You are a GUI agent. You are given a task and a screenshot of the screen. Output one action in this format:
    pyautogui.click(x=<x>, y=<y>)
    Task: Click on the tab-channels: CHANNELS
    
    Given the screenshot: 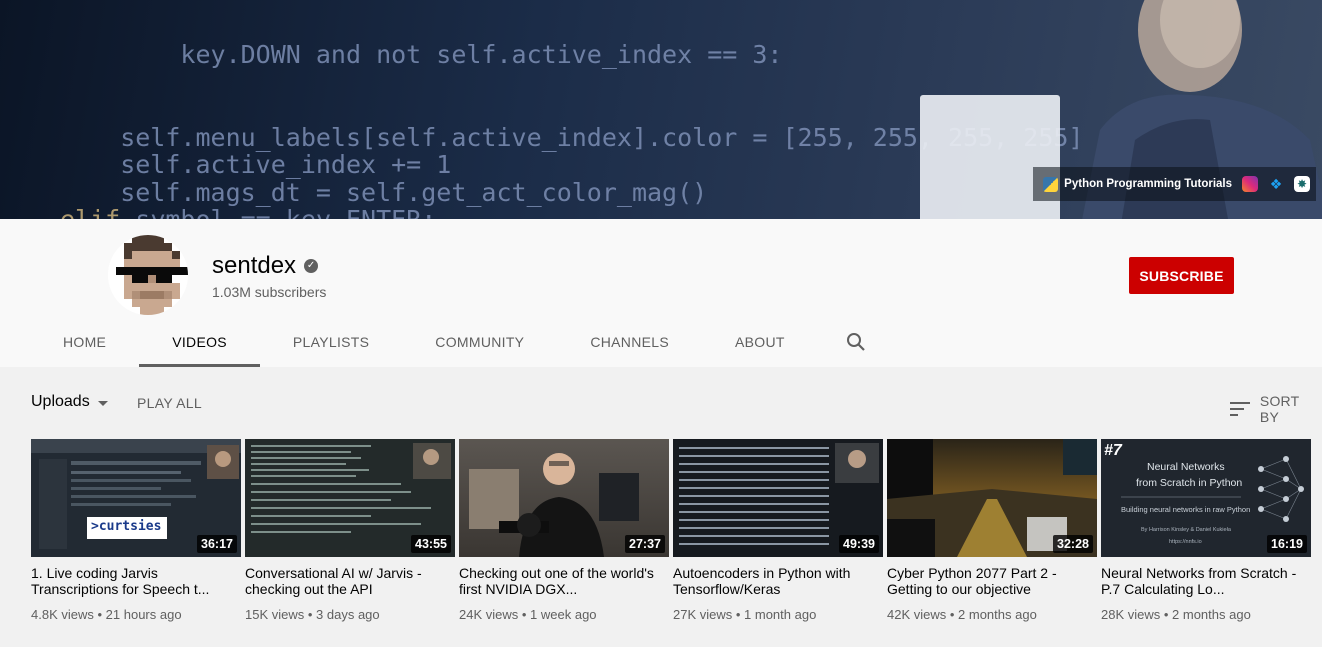 What is the action you would take?
    pyautogui.click(x=629, y=342)
    